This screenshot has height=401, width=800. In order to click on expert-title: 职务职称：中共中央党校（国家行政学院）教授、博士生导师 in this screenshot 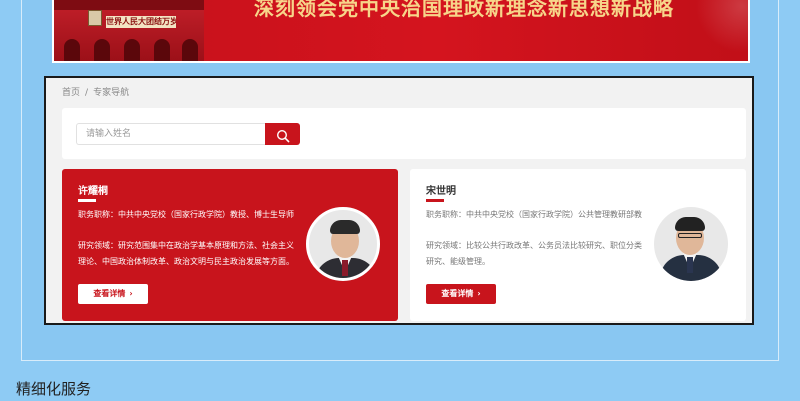, I will do `click(186, 214)`.